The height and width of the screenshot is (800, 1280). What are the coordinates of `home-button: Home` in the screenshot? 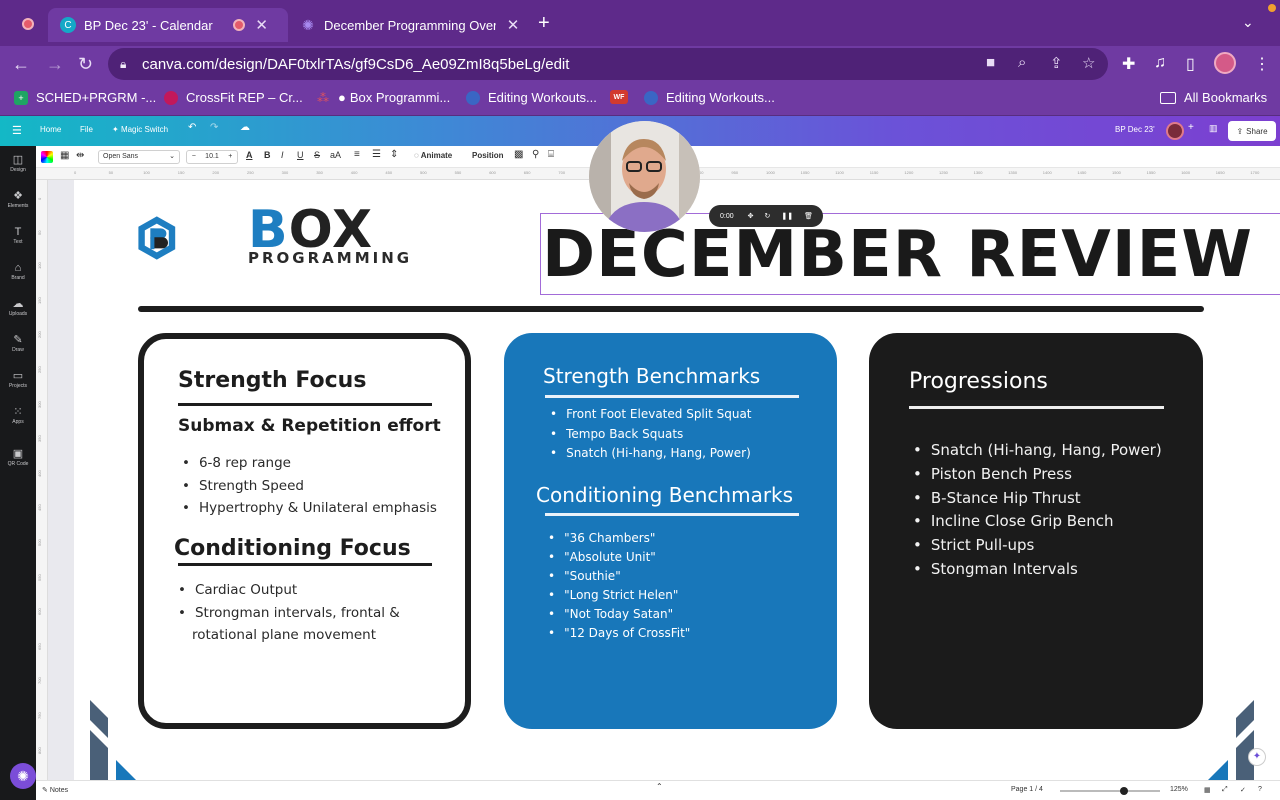 It's located at (50, 129).